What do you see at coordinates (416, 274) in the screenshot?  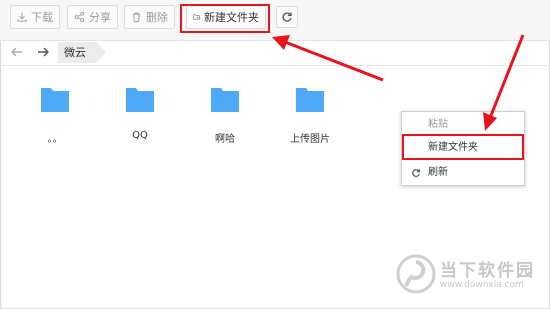 I see `watermark-logo-icon` at bounding box center [416, 274].